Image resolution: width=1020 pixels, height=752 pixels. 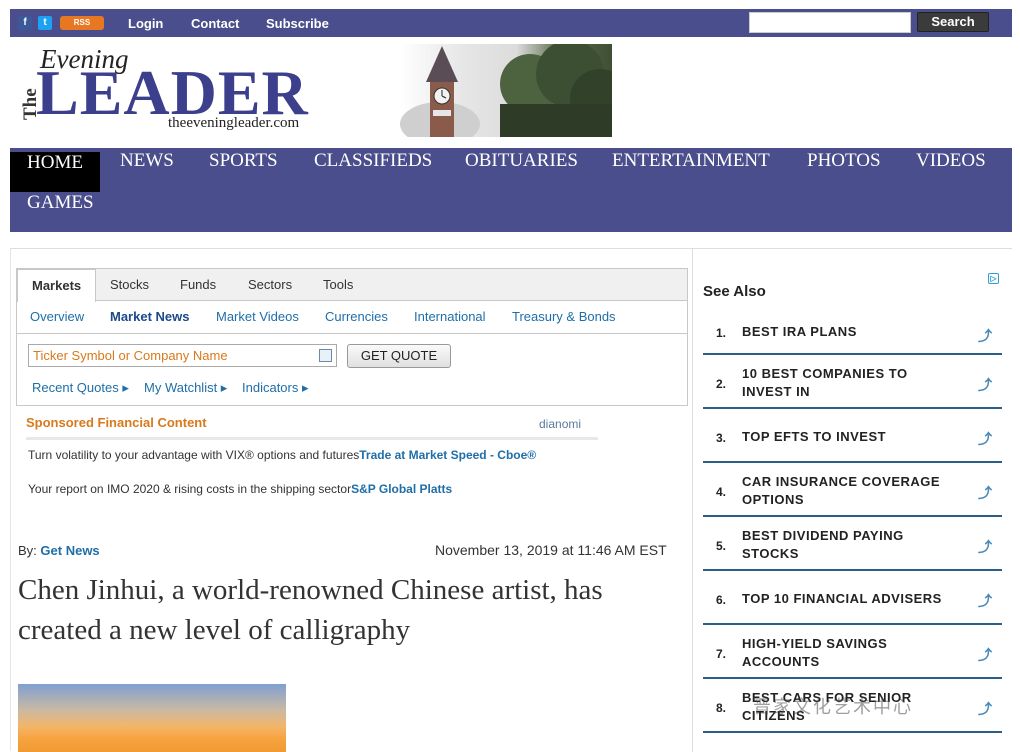 I want to click on sponsored-link: Trade at Market Speed - Cboe®, so click(x=447, y=455).